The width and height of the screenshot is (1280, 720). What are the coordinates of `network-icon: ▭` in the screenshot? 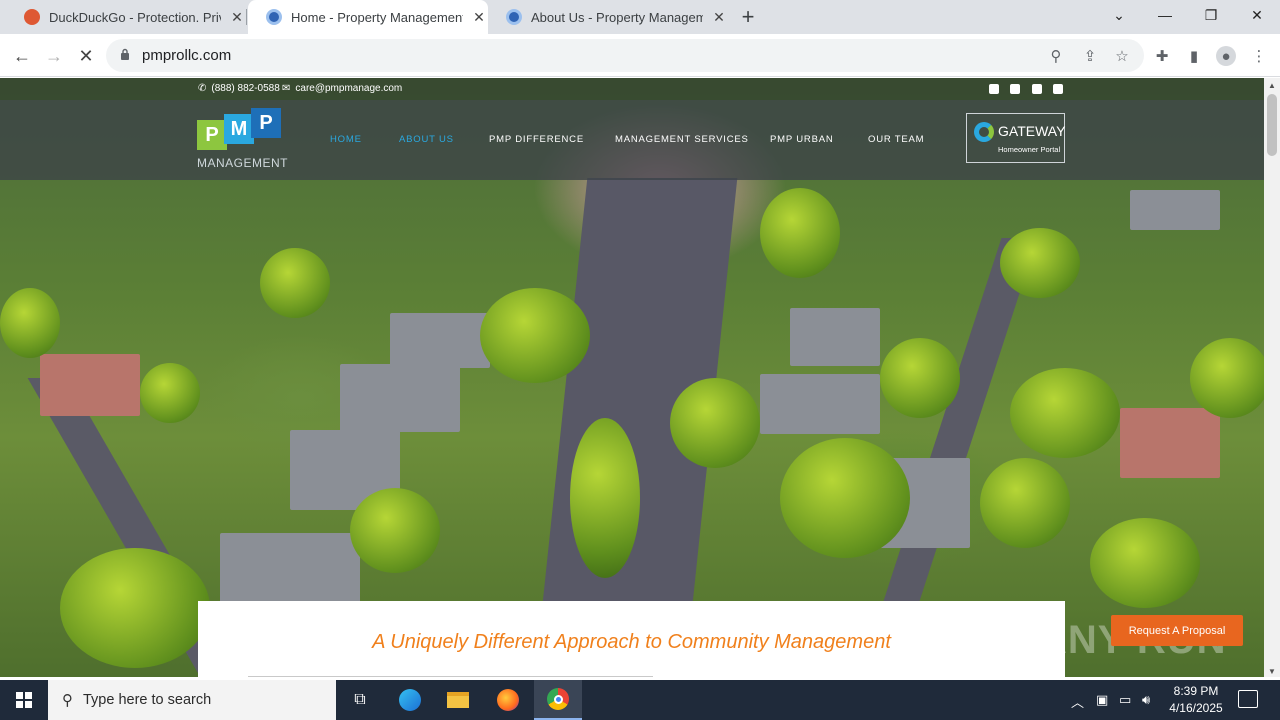 It's located at (1125, 700).